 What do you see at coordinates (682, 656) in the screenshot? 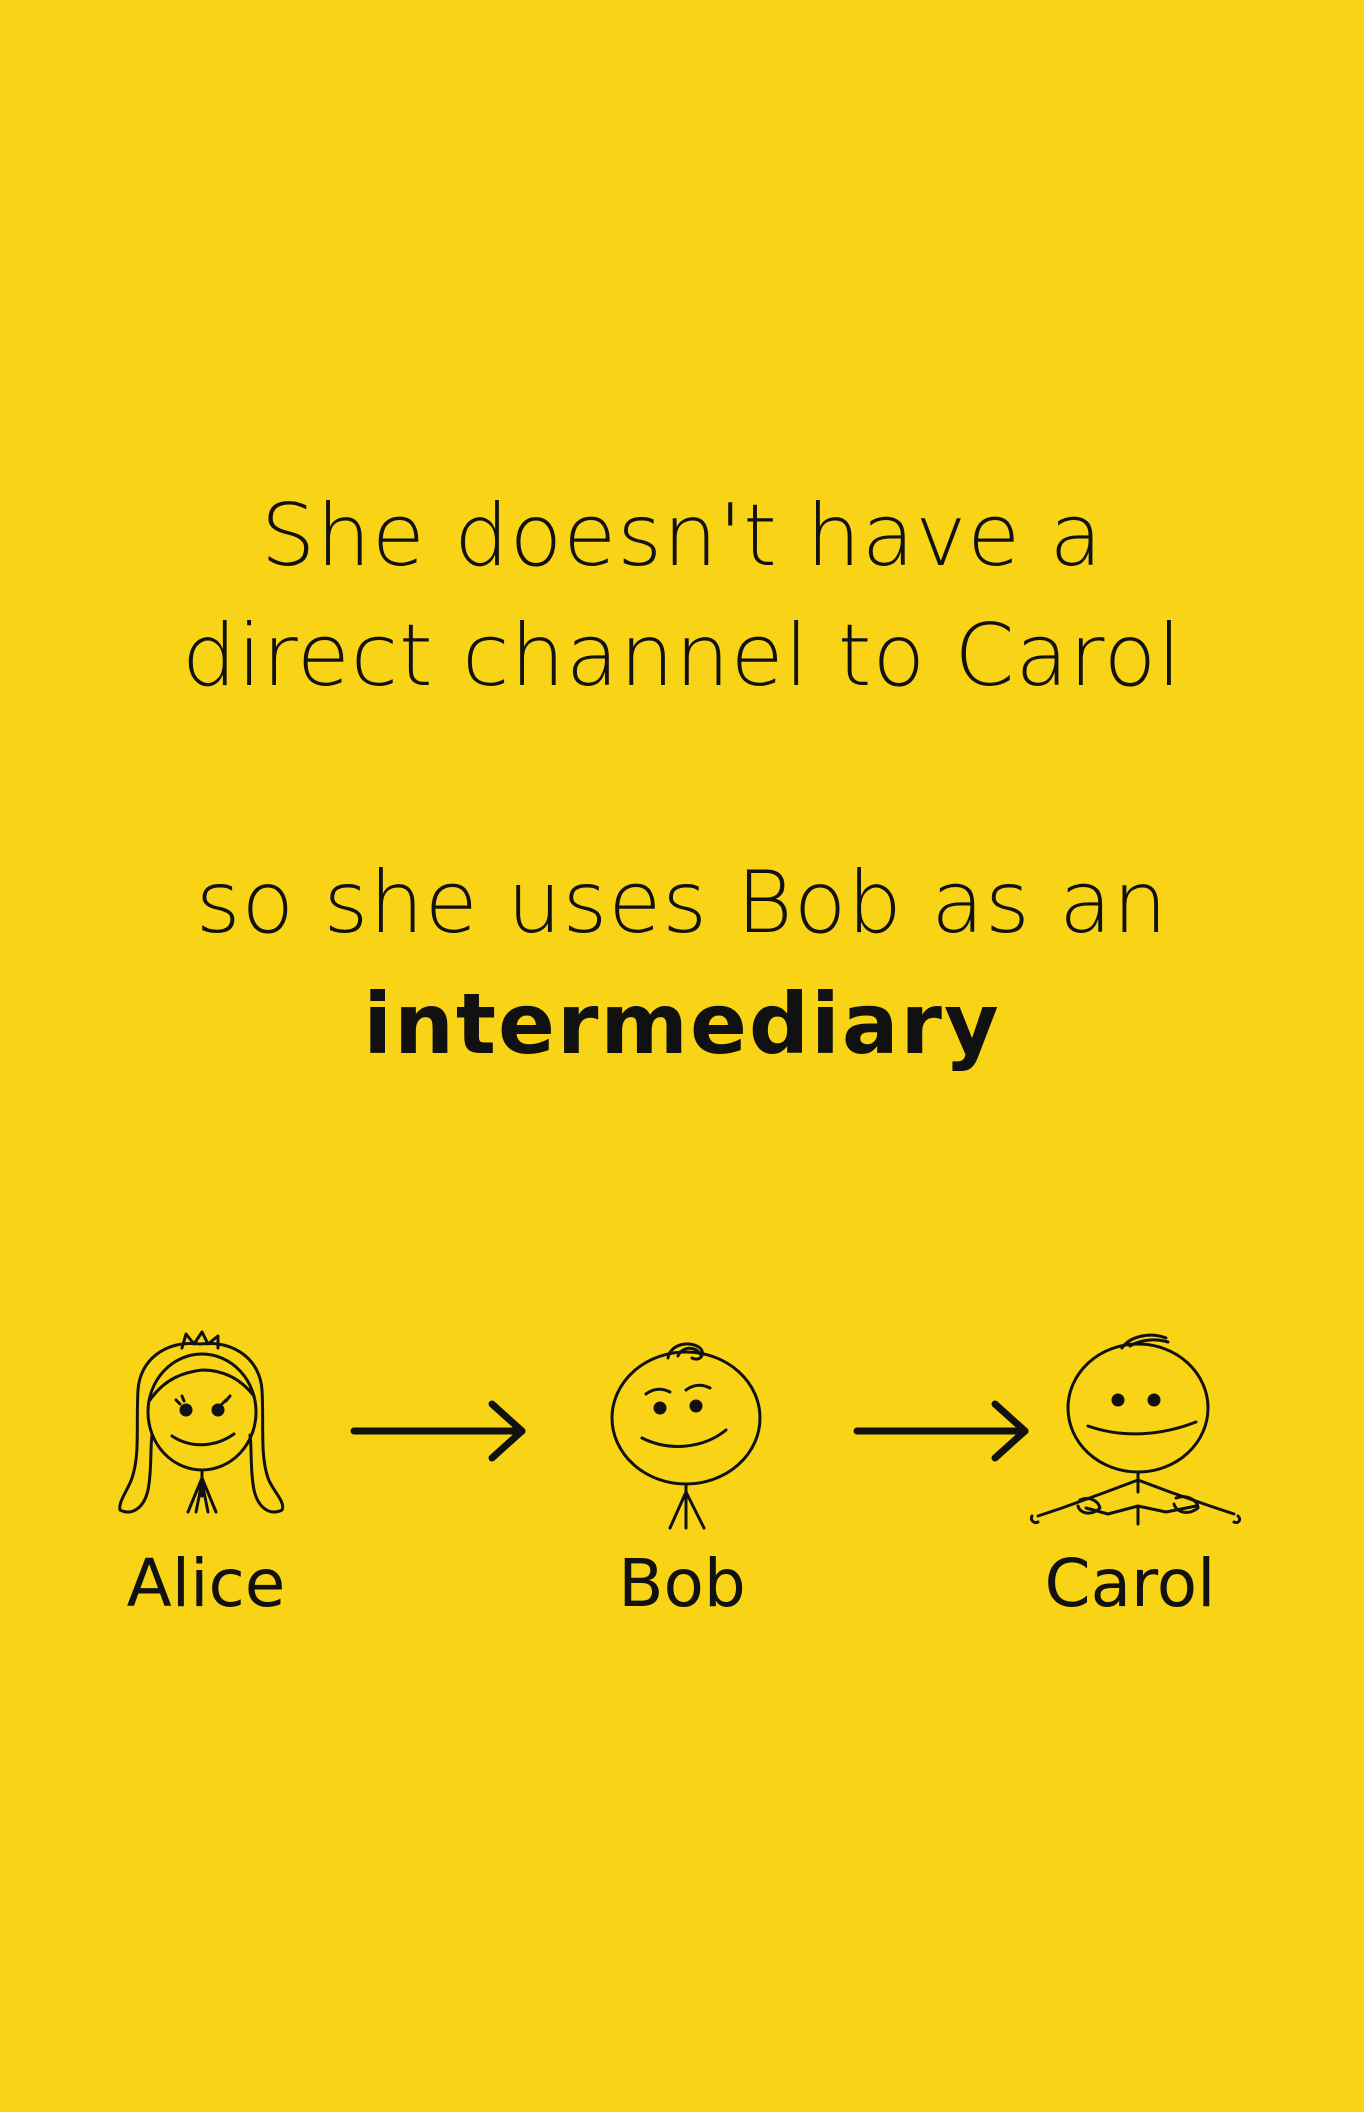
I see `caption-line-2: direct channel to Carol` at bounding box center [682, 656].